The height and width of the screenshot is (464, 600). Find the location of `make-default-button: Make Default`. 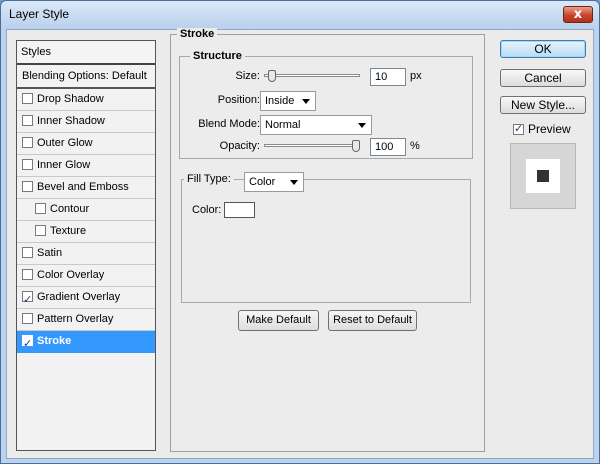

make-default-button: Make Default is located at coordinates (278, 320).